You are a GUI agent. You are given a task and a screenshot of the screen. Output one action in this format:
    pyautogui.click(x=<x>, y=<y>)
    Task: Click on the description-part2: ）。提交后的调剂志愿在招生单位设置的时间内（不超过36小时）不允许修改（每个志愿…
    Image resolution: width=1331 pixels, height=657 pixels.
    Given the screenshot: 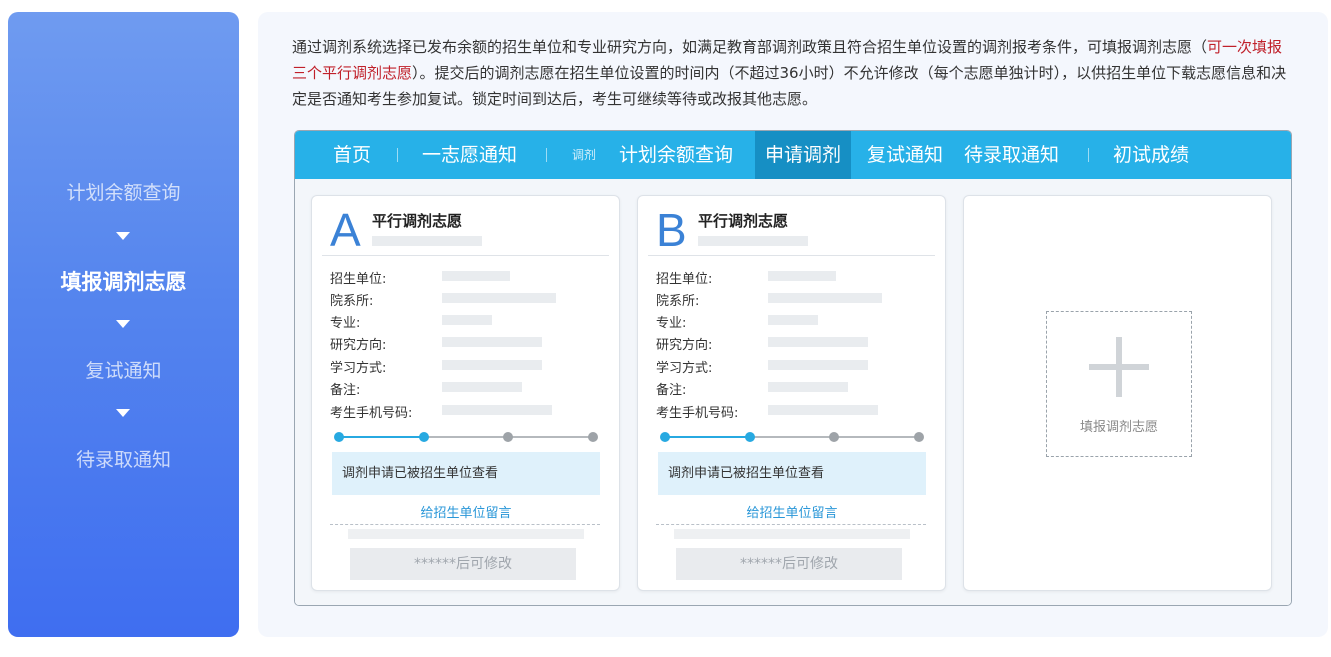 What is the action you would take?
    pyautogui.click(x=789, y=86)
    